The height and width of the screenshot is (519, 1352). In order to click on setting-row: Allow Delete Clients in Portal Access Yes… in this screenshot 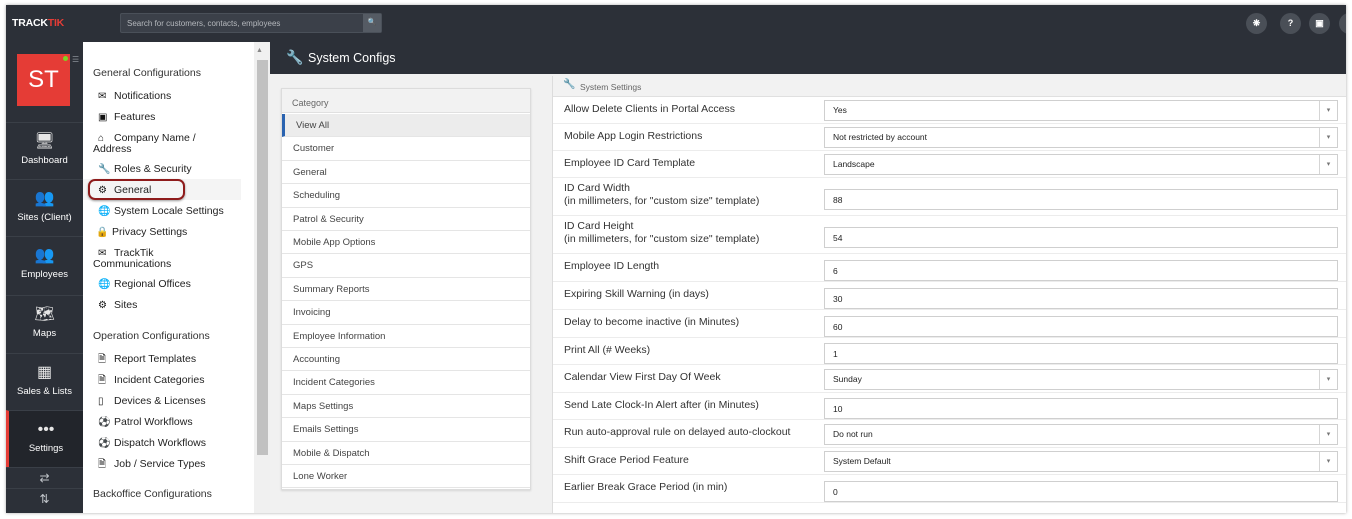, I will do `click(949, 110)`.